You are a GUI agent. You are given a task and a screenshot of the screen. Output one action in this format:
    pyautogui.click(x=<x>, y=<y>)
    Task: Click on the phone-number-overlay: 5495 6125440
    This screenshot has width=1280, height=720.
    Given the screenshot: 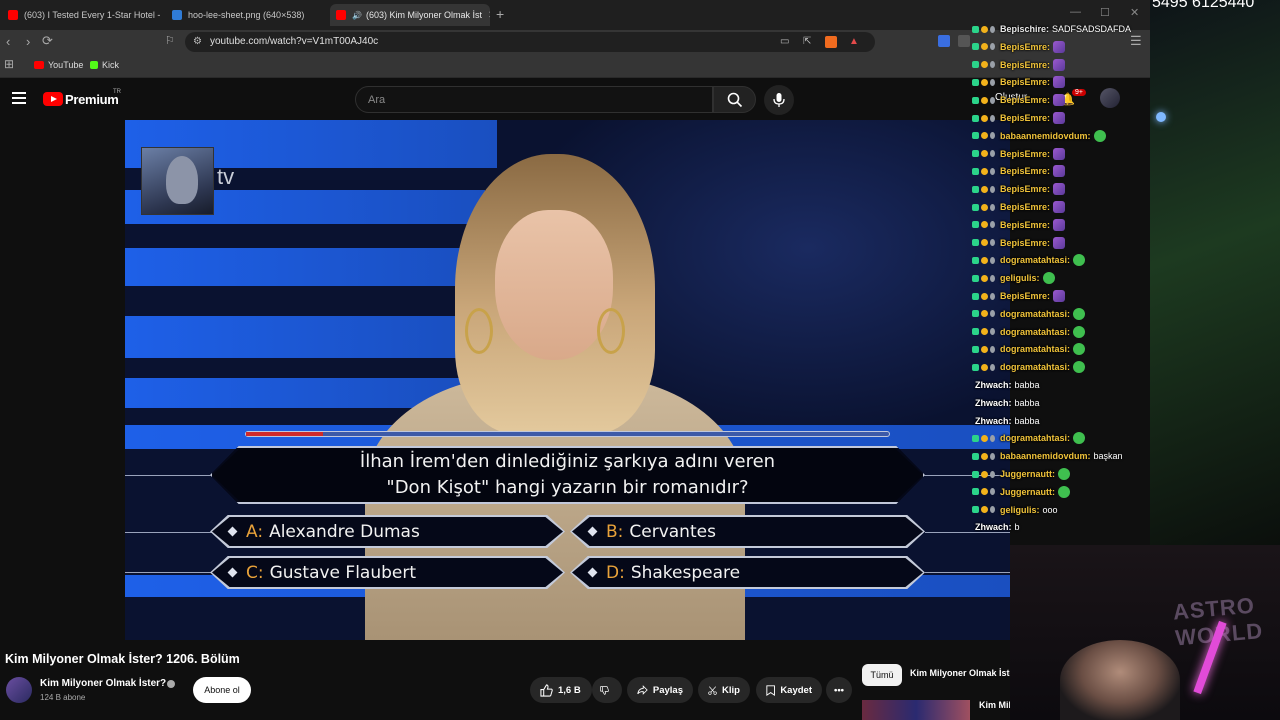 What is the action you would take?
    pyautogui.click(x=1203, y=5)
    